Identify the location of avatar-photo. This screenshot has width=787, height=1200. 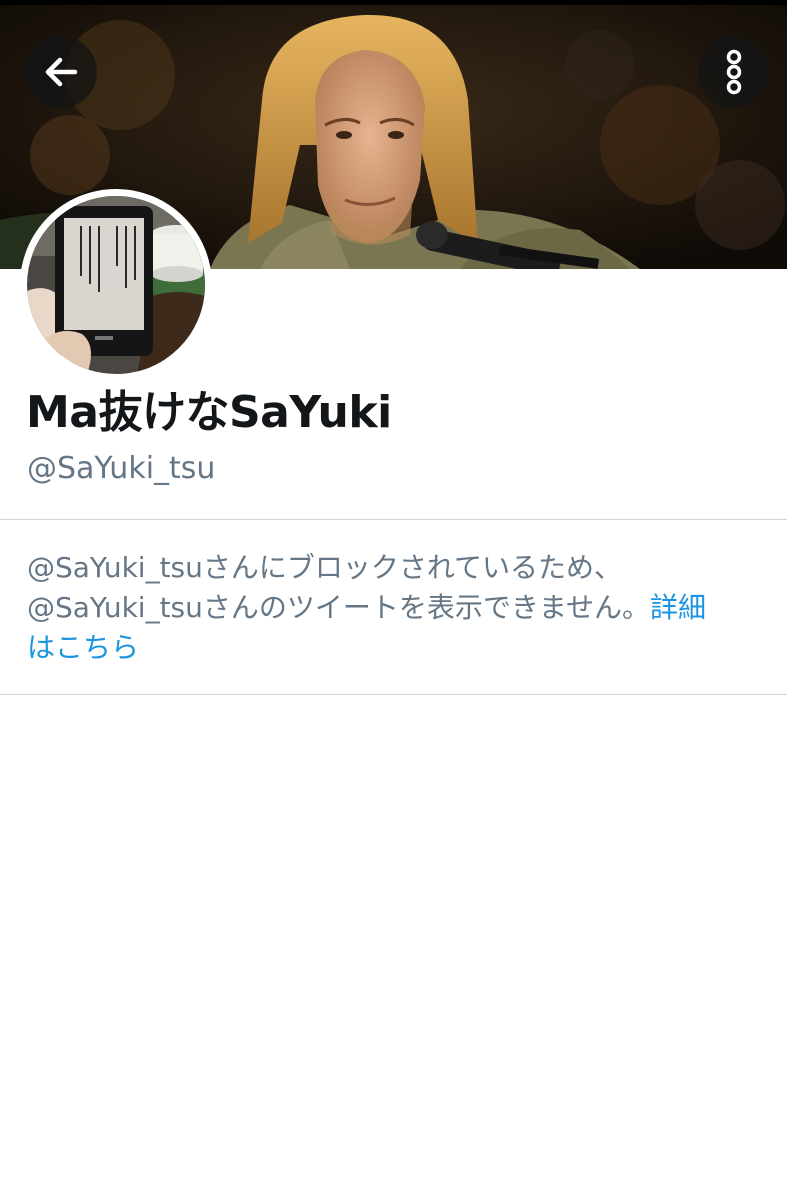
(116, 285).